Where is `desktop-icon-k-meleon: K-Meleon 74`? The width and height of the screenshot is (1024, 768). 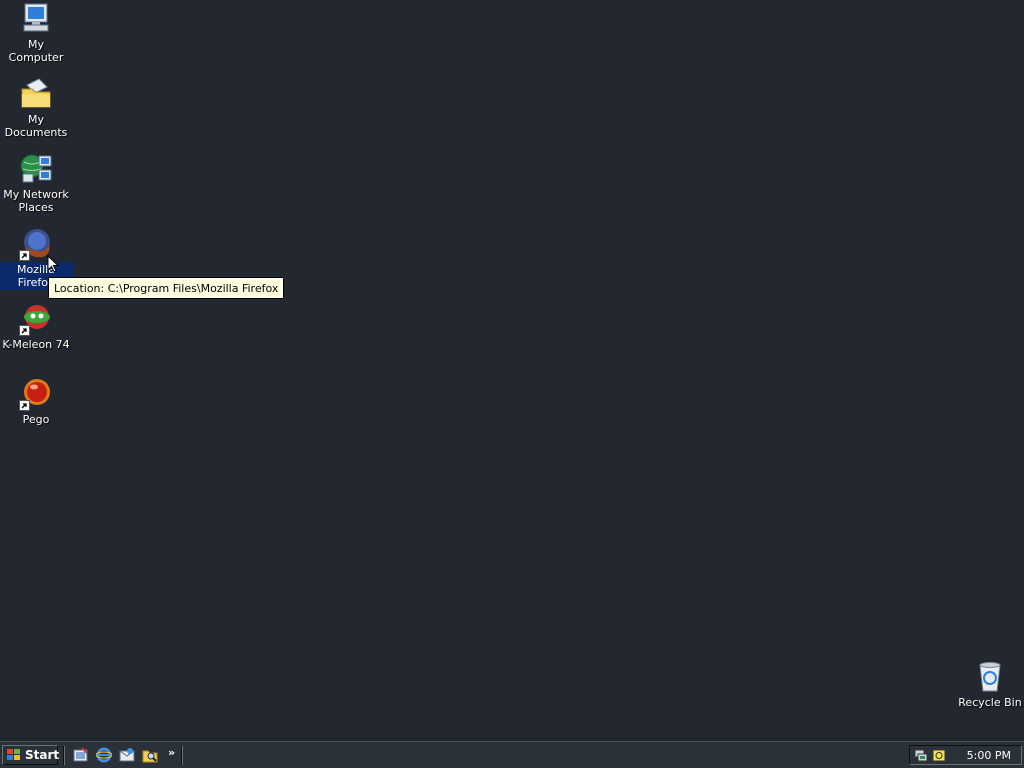 desktop-icon-k-meleon: K-Meleon 74 is located at coordinates (37, 327).